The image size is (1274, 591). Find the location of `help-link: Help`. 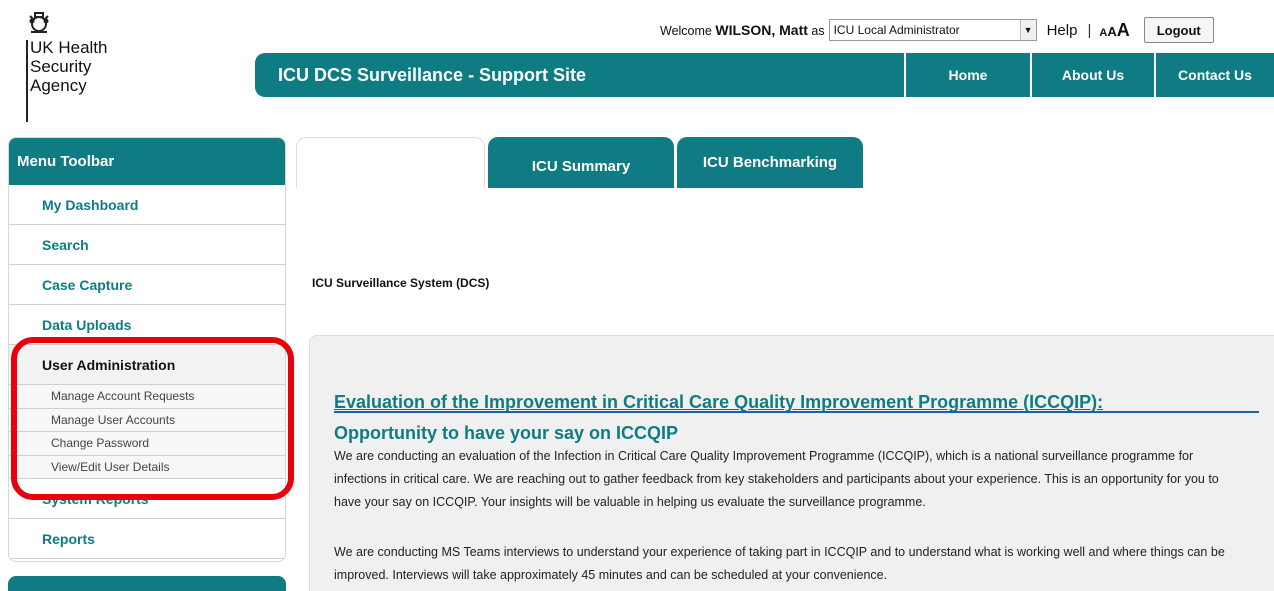

help-link: Help is located at coordinates (1062, 30).